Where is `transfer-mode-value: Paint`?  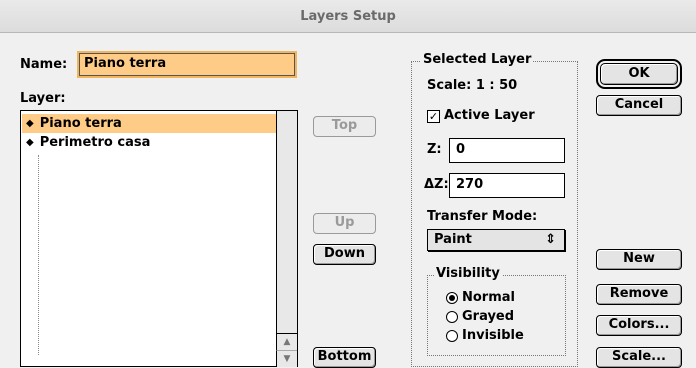 transfer-mode-value: Paint is located at coordinates (453, 239).